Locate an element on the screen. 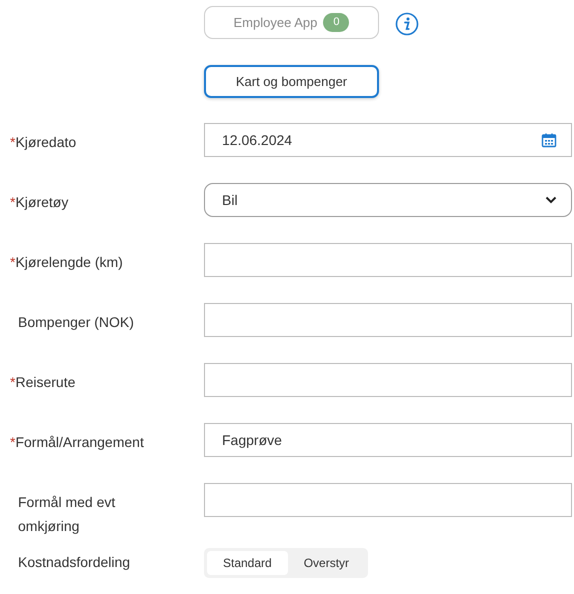 This screenshot has width=574, height=594. field-label: *Kjørelengde (km) is located at coordinates (66, 262).